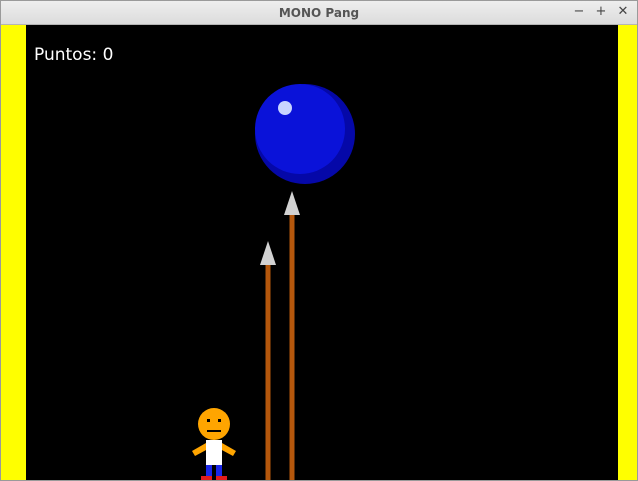 This screenshot has width=638, height=481. I want to click on spear-2-shaft, so click(292, 347).